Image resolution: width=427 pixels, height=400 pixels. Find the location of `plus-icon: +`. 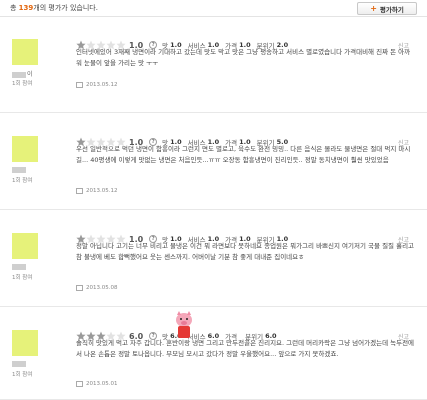

plus-icon: + is located at coordinates (373, 8).